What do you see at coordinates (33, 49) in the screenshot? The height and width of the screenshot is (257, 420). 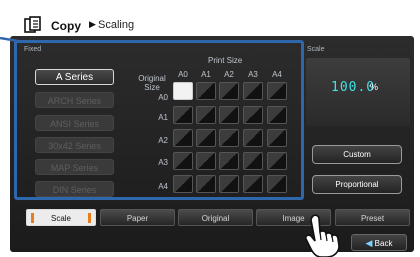 I see `fixed-section-label: Fixed` at bounding box center [33, 49].